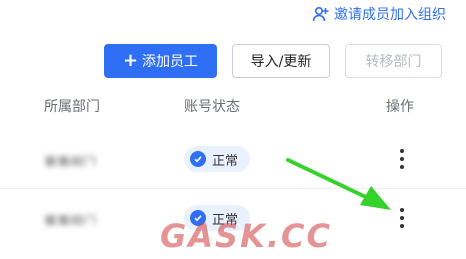 Image resolution: width=466 pixels, height=259 pixels. What do you see at coordinates (246, 236) in the screenshot?
I see `watermark-logo: GASK.CC` at bounding box center [246, 236].